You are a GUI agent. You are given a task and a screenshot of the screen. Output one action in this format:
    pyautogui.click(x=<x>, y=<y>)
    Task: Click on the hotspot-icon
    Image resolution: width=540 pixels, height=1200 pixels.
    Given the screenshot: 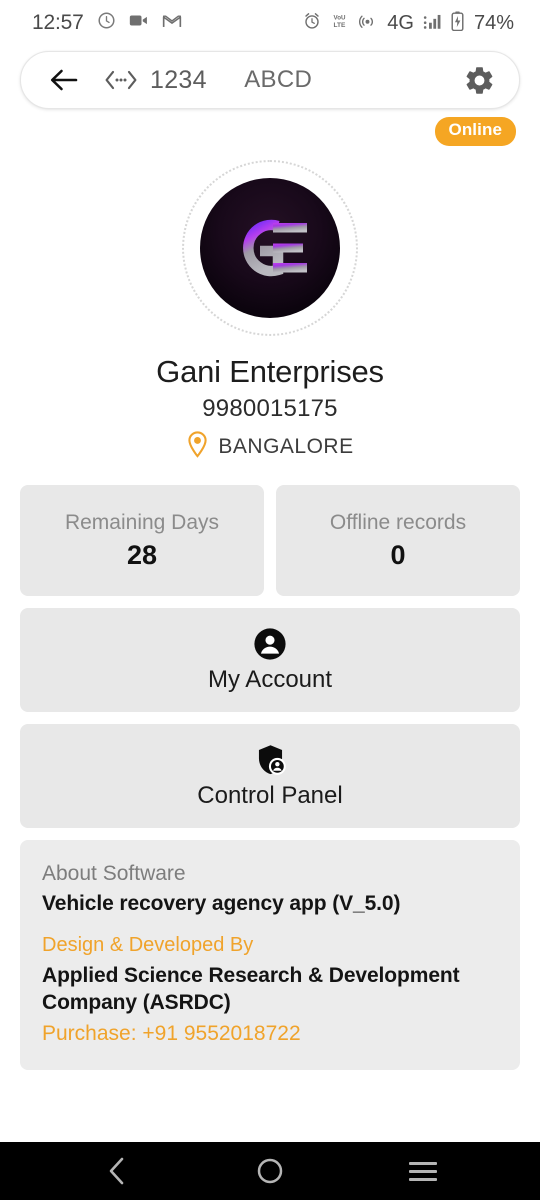 What is the action you would take?
    pyautogui.click(x=367, y=23)
    